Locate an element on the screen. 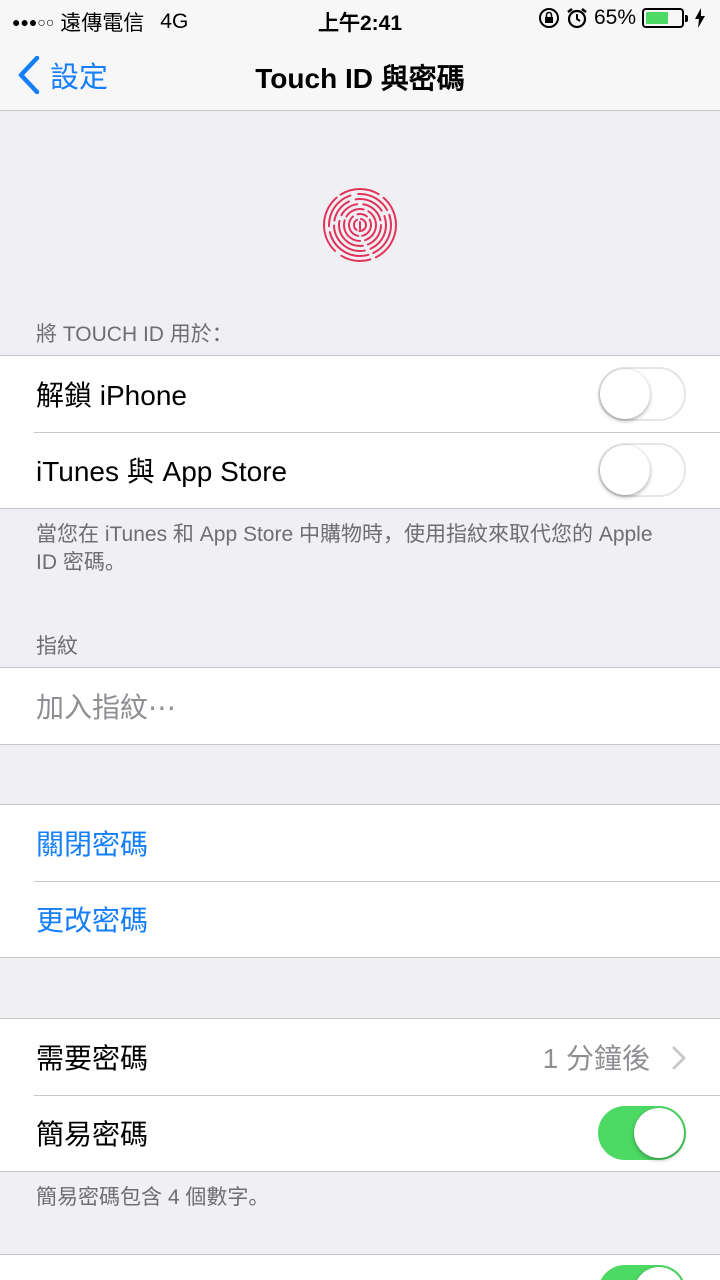  simple-passcode-footer: 簡易密碼包含 4 個數字。 is located at coordinates (153, 1197).